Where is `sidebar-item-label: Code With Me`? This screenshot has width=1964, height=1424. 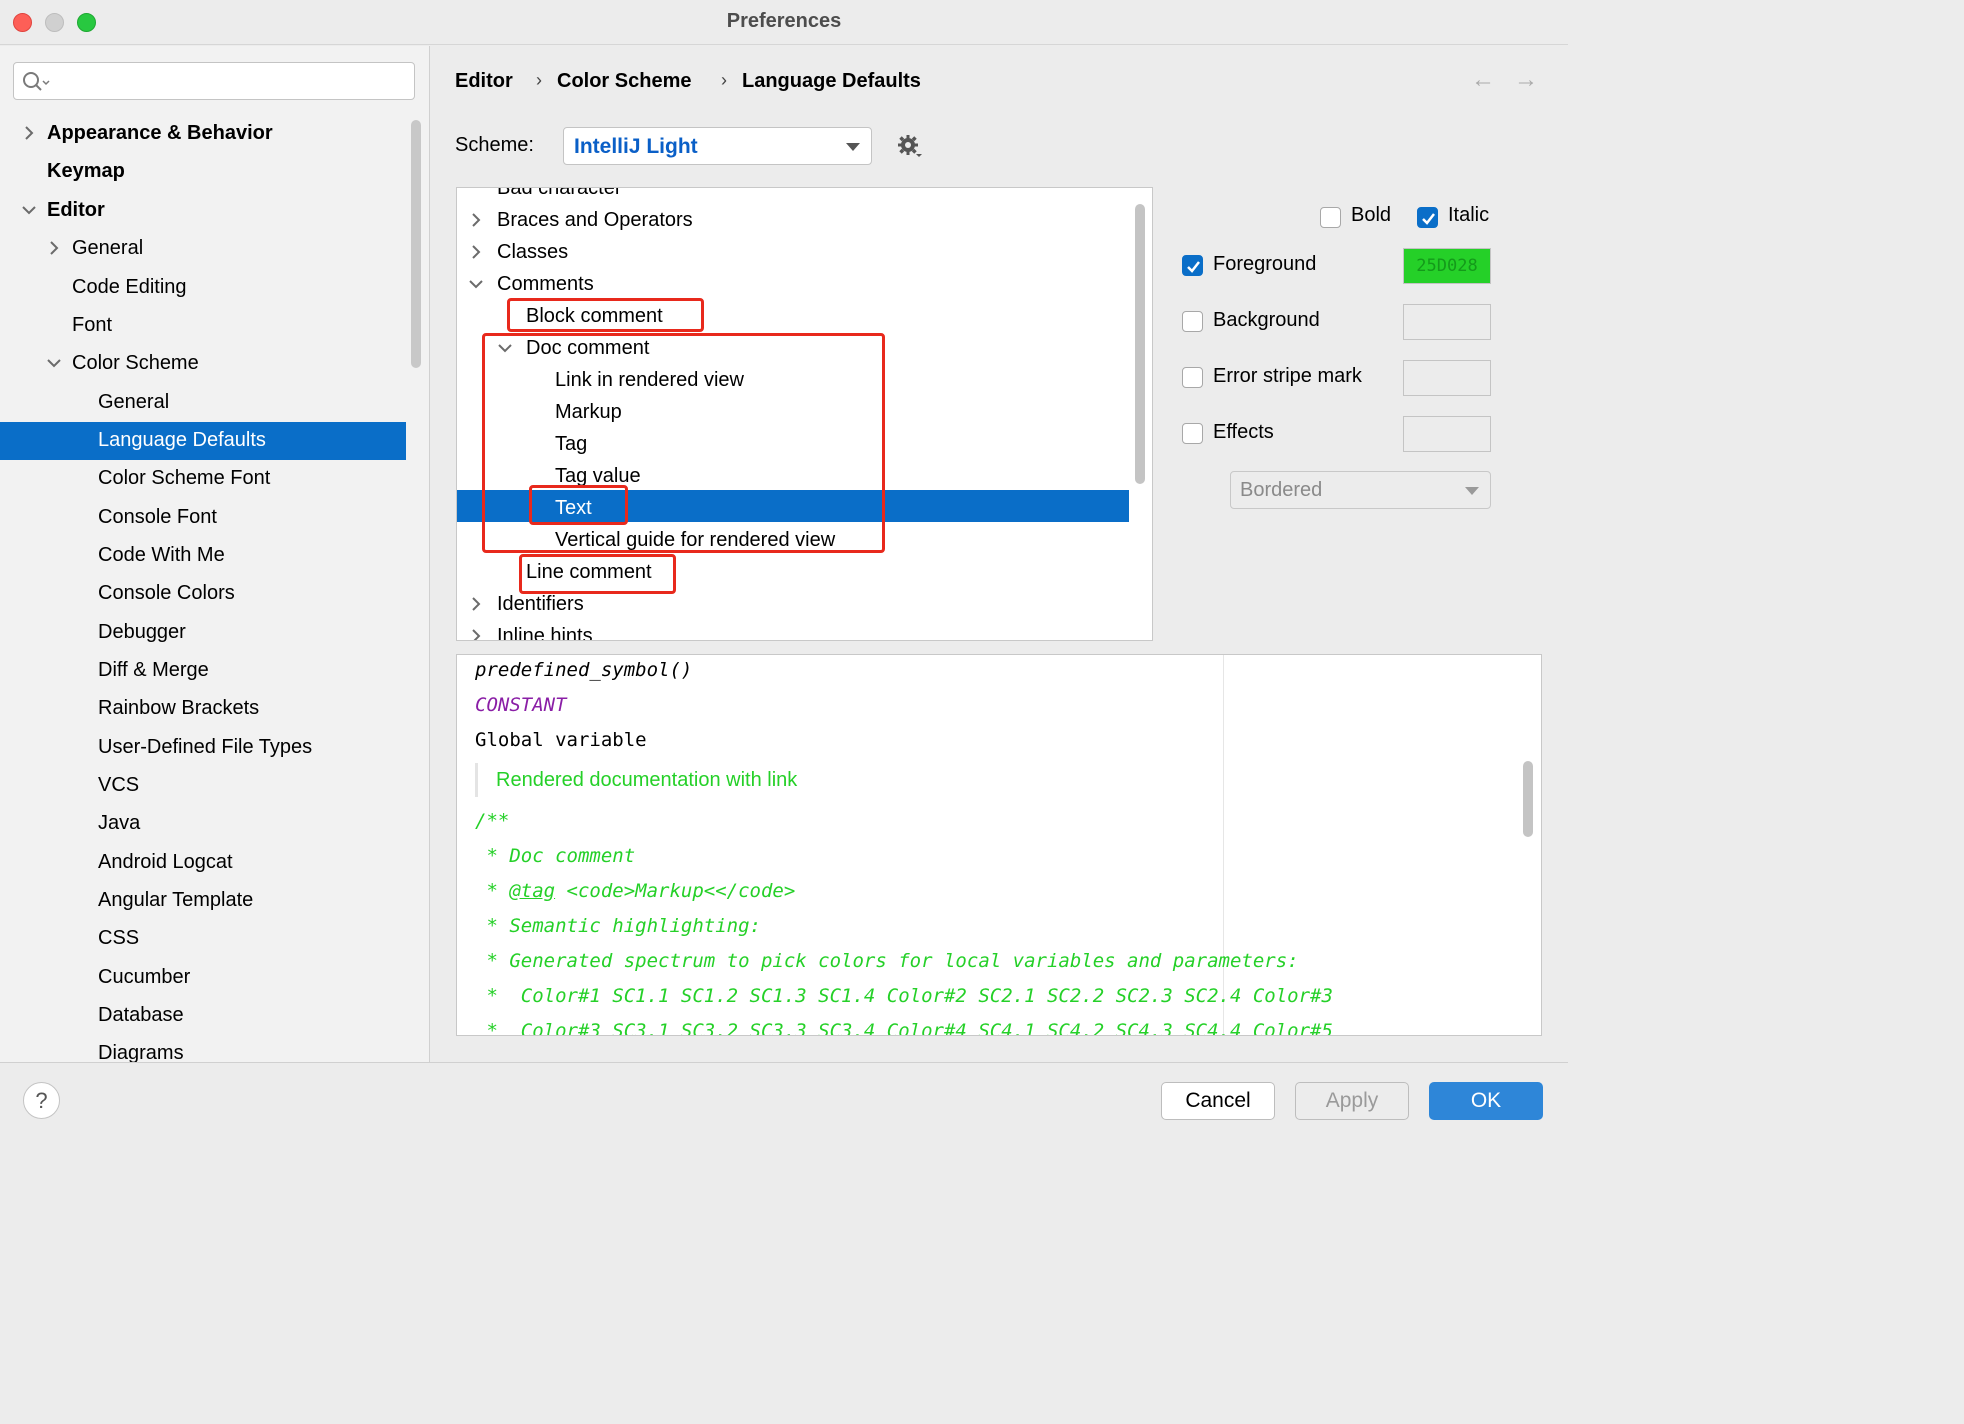 sidebar-item-label: Code With Me is located at coordinates (161, 555).